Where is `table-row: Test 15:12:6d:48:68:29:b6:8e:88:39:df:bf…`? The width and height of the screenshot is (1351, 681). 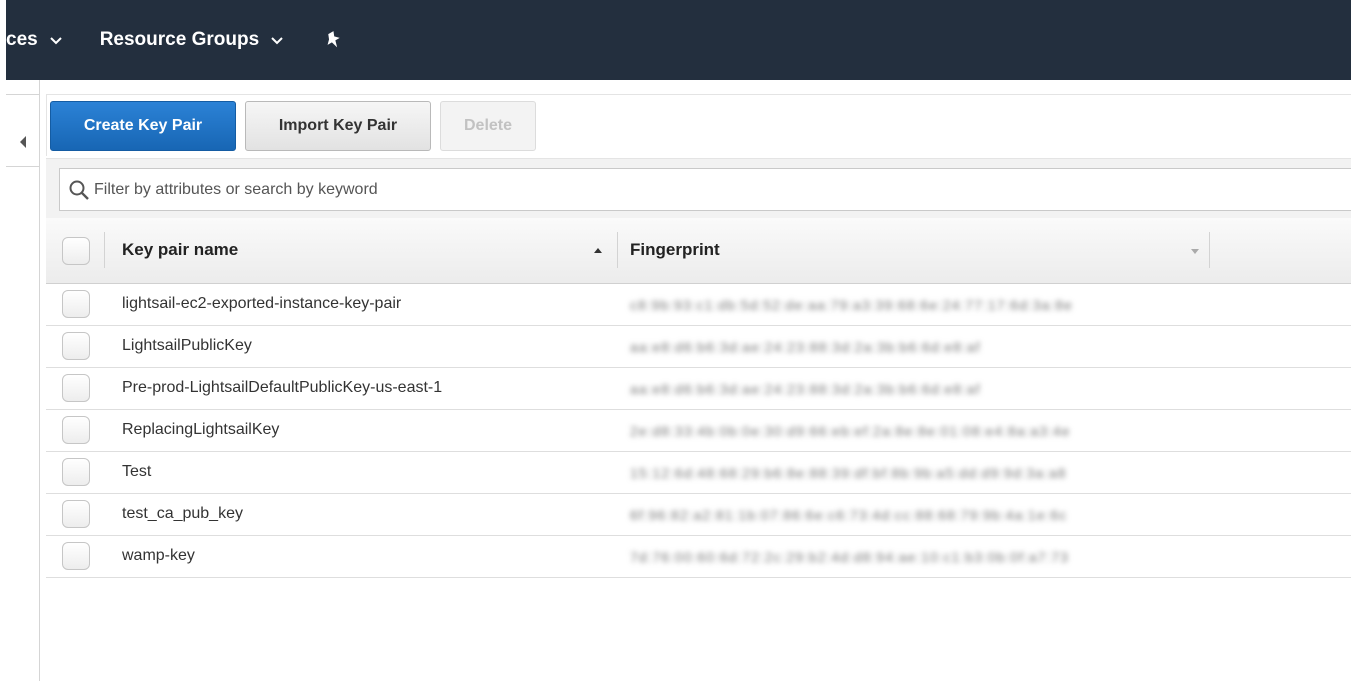 table-row: Test 15:12:6d:48:68:29:b6:8e:88:39:df:bf… is located at coordinates (698, 473).